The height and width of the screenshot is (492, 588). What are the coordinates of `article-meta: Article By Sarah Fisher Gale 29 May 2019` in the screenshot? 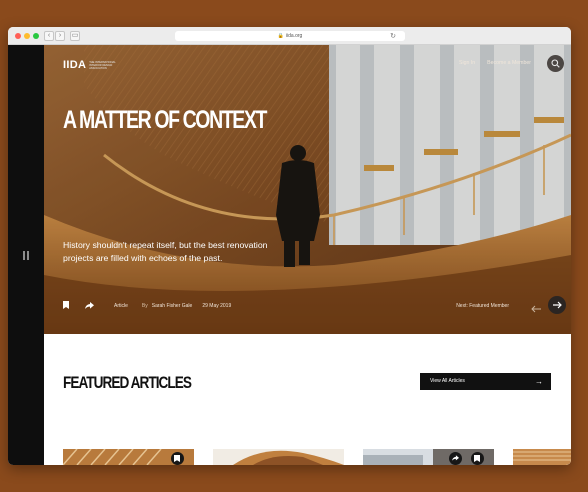 It's located at (147, 306).